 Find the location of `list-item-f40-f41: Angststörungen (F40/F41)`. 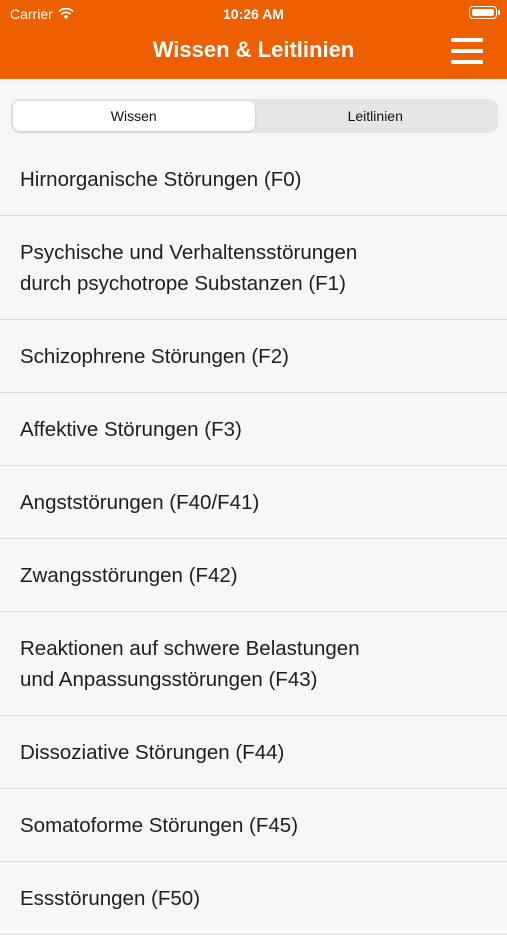

list-item-f40-f41: Angststörungen (F40/F41) is located at coordinates (253, 502).